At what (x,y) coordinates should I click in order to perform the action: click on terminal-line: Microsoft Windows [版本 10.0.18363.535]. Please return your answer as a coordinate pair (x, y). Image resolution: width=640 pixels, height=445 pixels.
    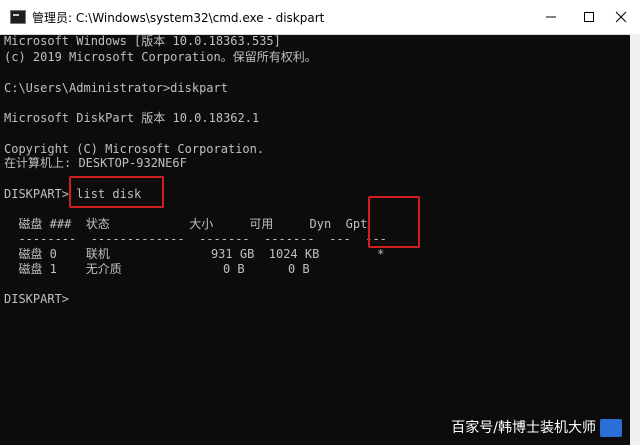
    Looking at the image, I should click on (142, 41).